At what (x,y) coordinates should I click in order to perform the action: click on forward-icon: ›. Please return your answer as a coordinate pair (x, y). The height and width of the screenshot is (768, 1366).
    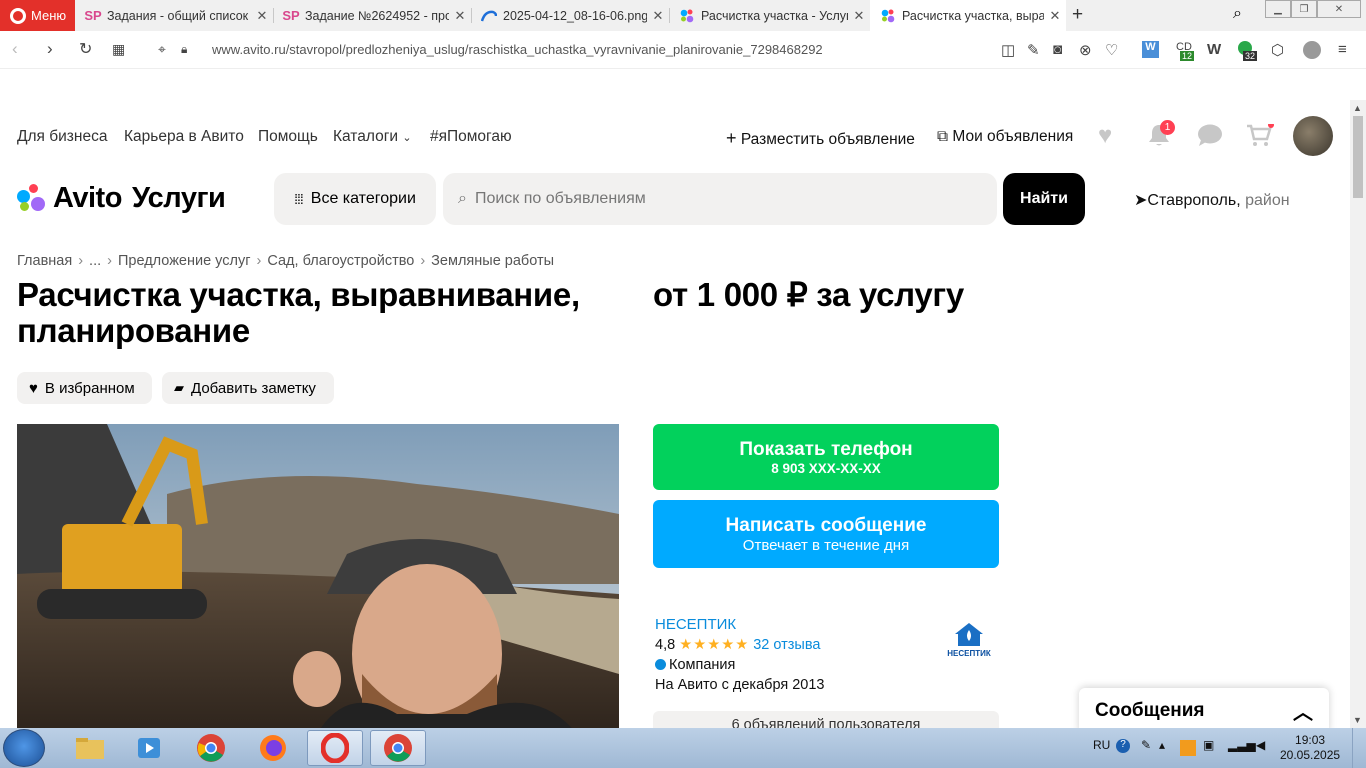
    Looking at the image, I should click on (50, 49).